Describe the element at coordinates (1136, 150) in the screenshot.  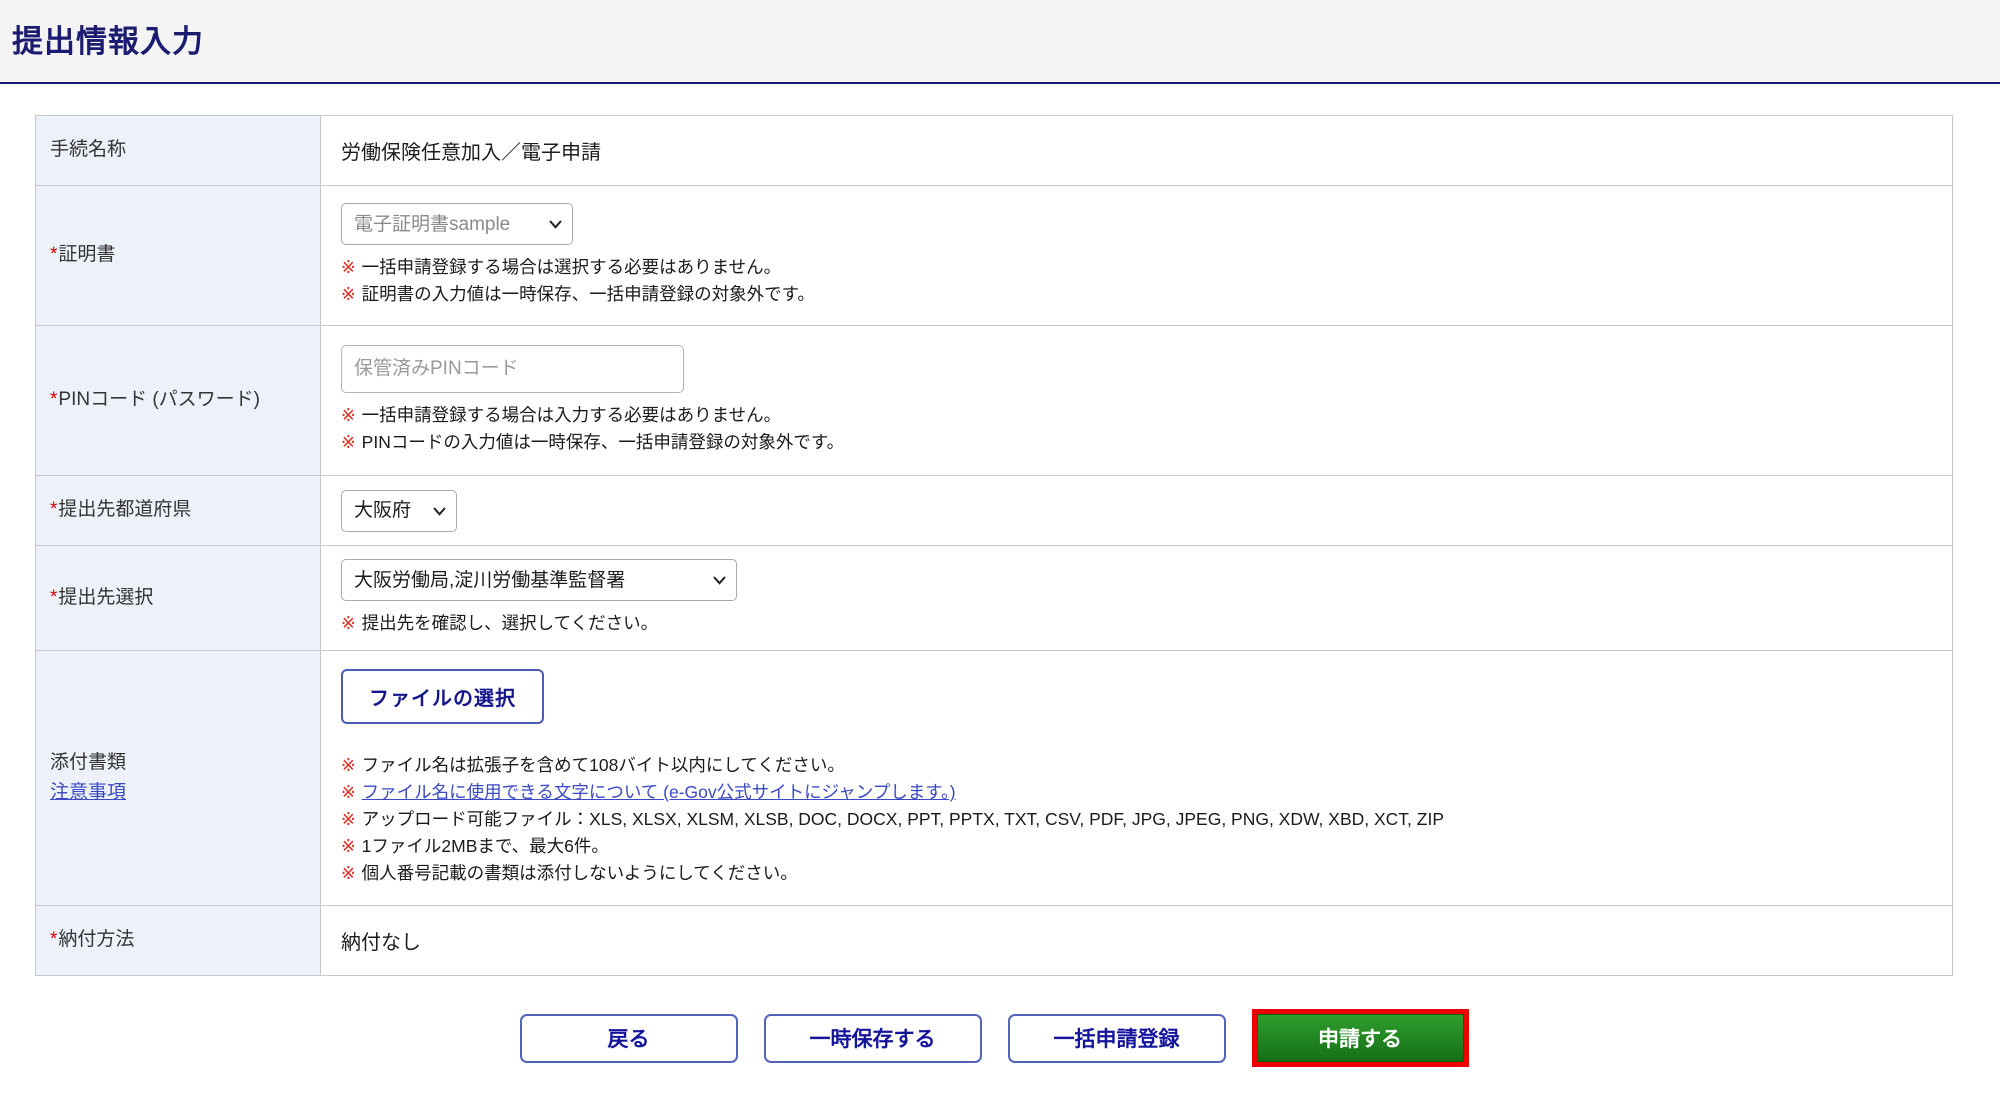
I see `procedure-name-value: 労働保険任意加入／電子申請` at that location.